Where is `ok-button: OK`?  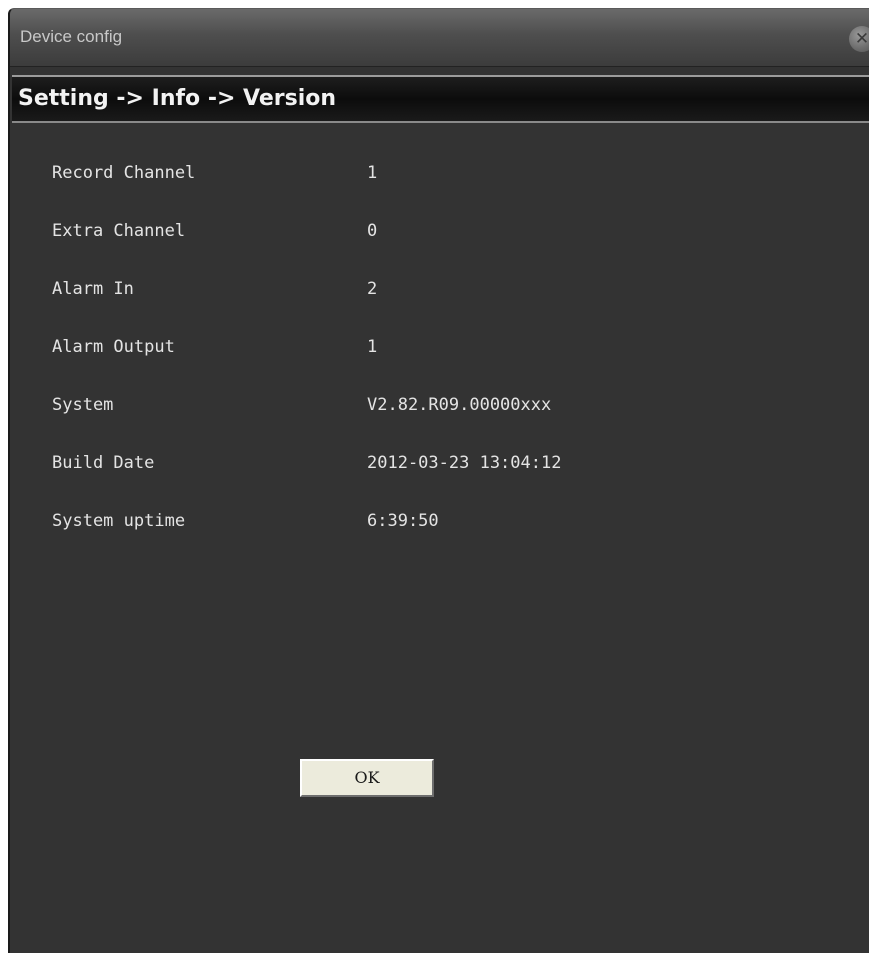 ok-button: OK is located at coordinates (367, 778).